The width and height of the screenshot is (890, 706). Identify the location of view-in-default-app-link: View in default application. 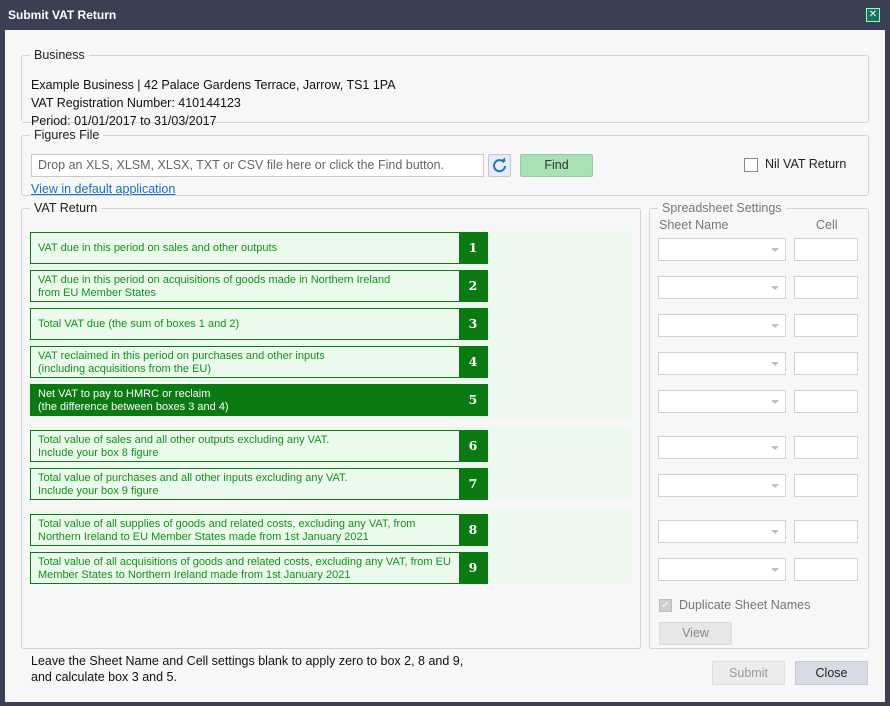
(103, 189).